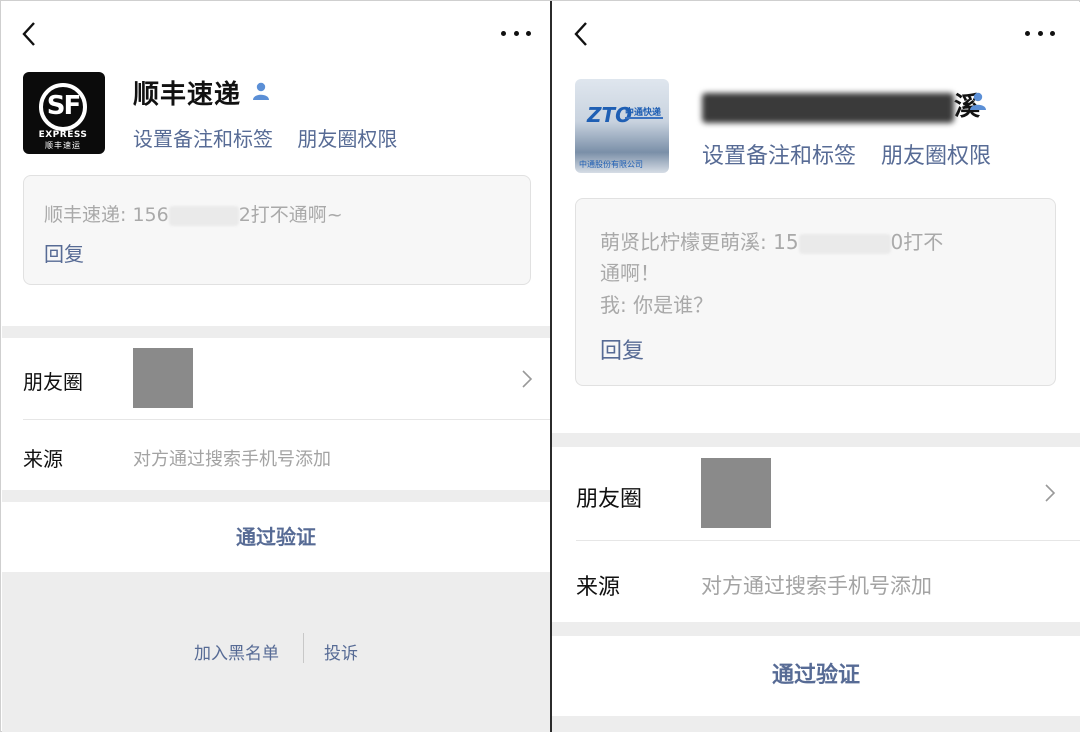 Image resolution: width=1080 pixels, height=732 pixels. I want to click on sf-logo-text: SF, so click(64, 106).